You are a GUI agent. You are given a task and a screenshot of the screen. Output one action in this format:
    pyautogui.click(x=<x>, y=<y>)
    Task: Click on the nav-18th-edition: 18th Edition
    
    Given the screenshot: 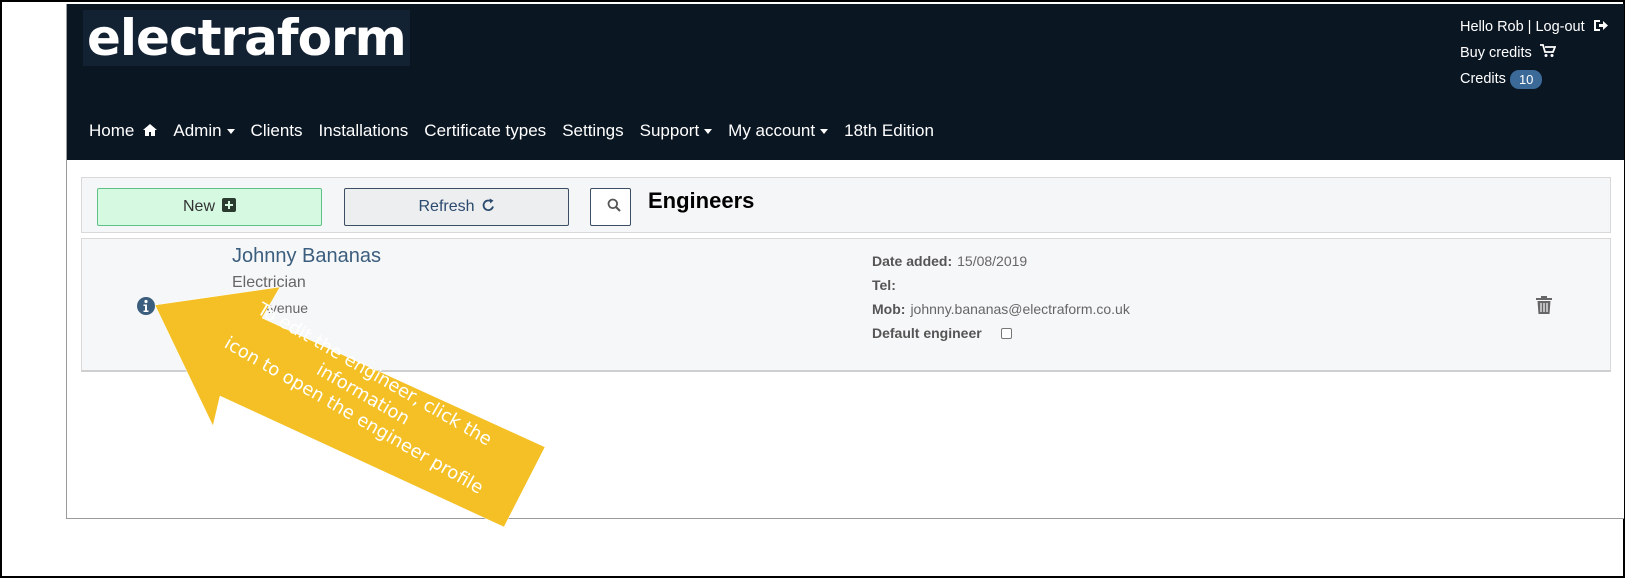 What is the action you would take?
    pyautogui.click(x=889, y=131)
    